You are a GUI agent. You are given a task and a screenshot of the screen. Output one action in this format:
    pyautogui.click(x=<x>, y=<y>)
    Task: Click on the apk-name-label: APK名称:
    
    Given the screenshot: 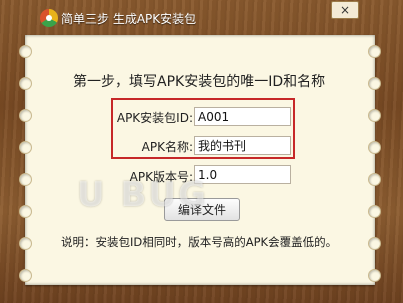 What is the action you would take?
    pyautogui.click(x=167, y=147)
    